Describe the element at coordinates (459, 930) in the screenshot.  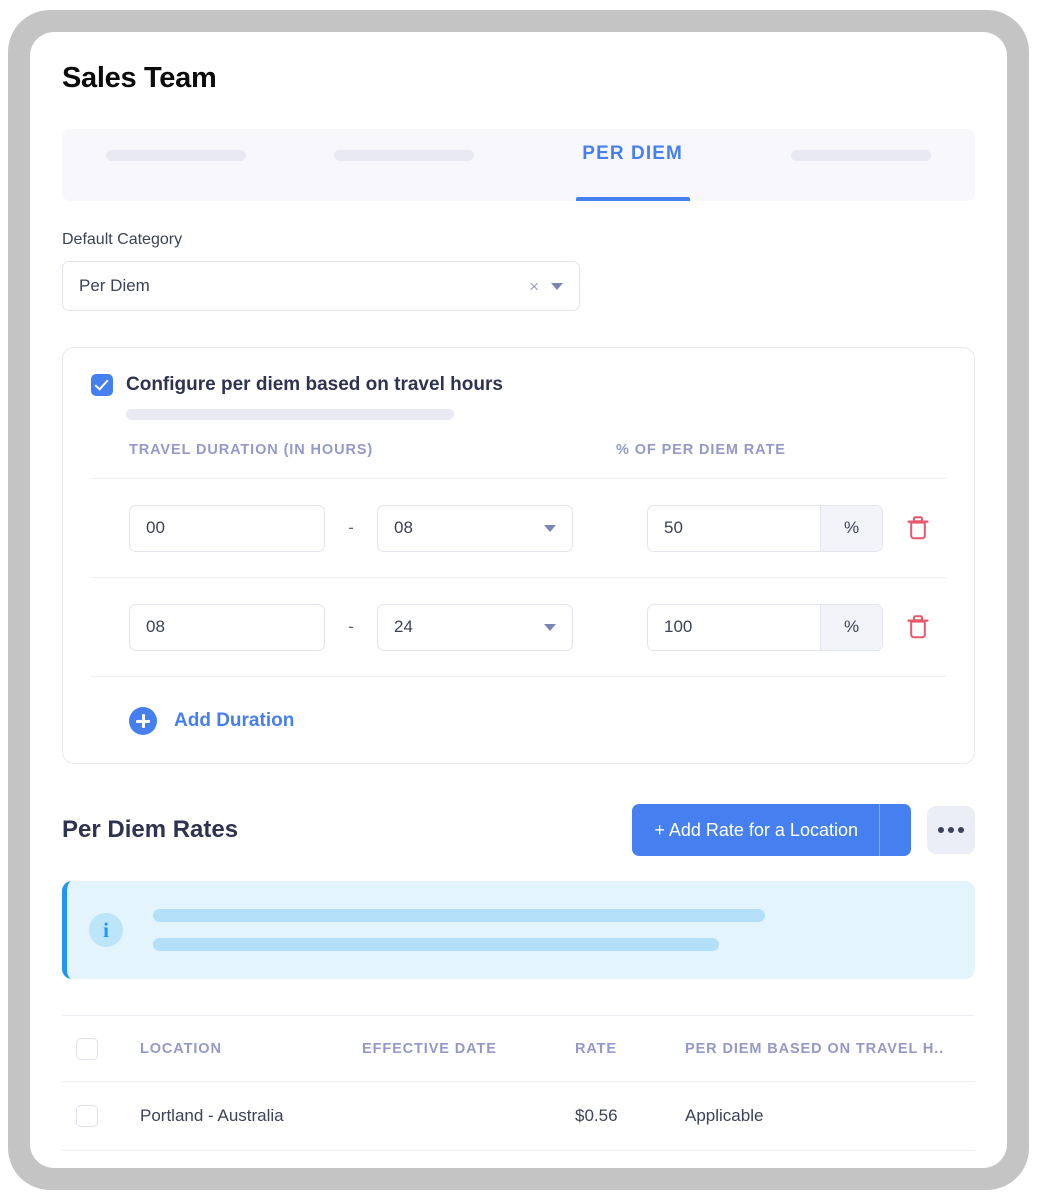
I see `info-banner-content` at that location.